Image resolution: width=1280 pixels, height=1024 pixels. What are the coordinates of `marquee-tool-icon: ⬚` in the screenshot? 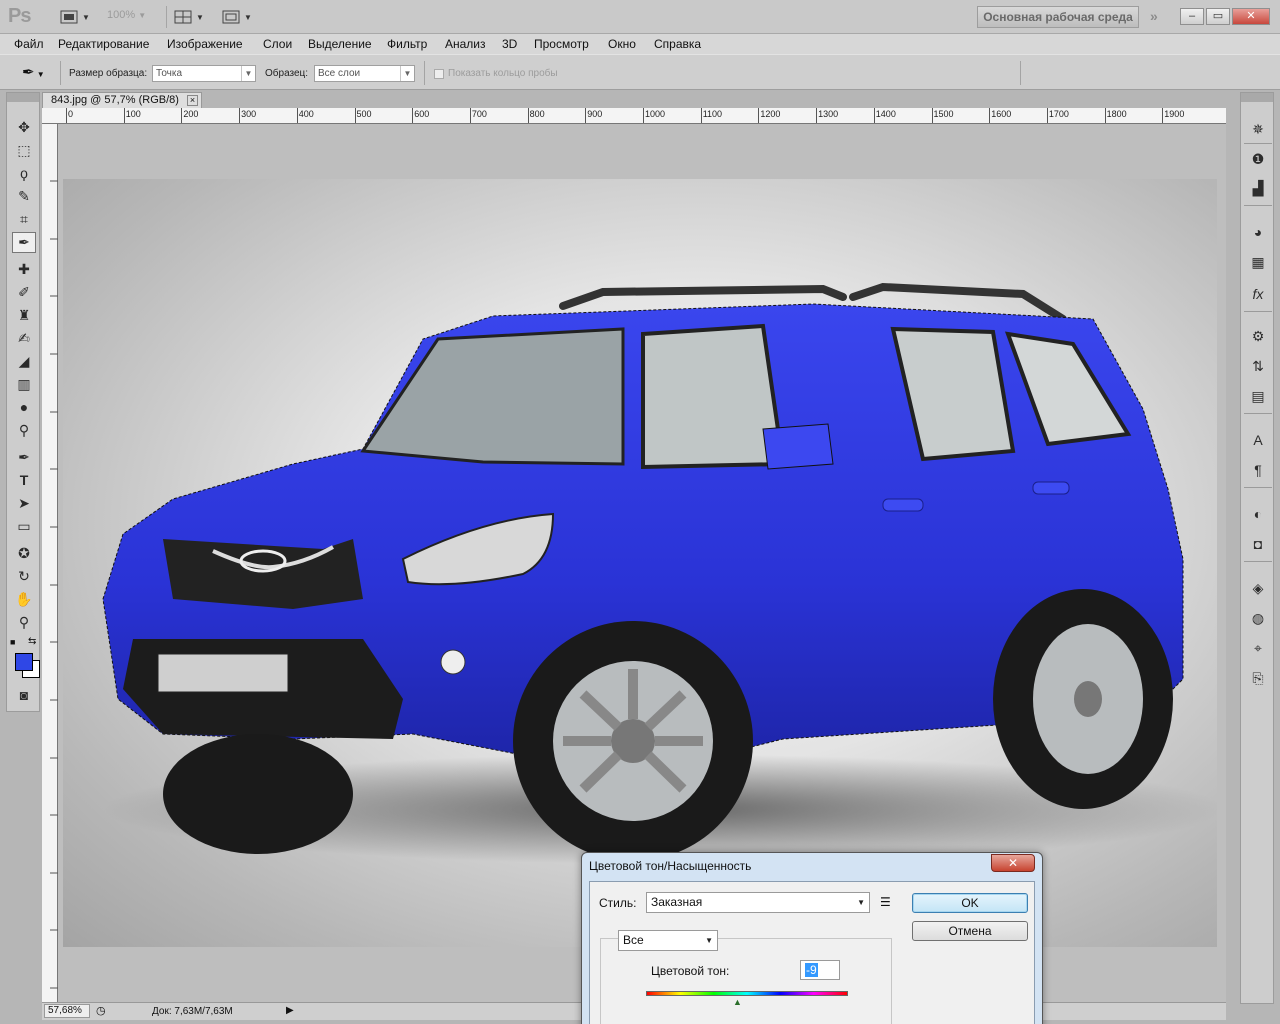 It's located at (24, 150).